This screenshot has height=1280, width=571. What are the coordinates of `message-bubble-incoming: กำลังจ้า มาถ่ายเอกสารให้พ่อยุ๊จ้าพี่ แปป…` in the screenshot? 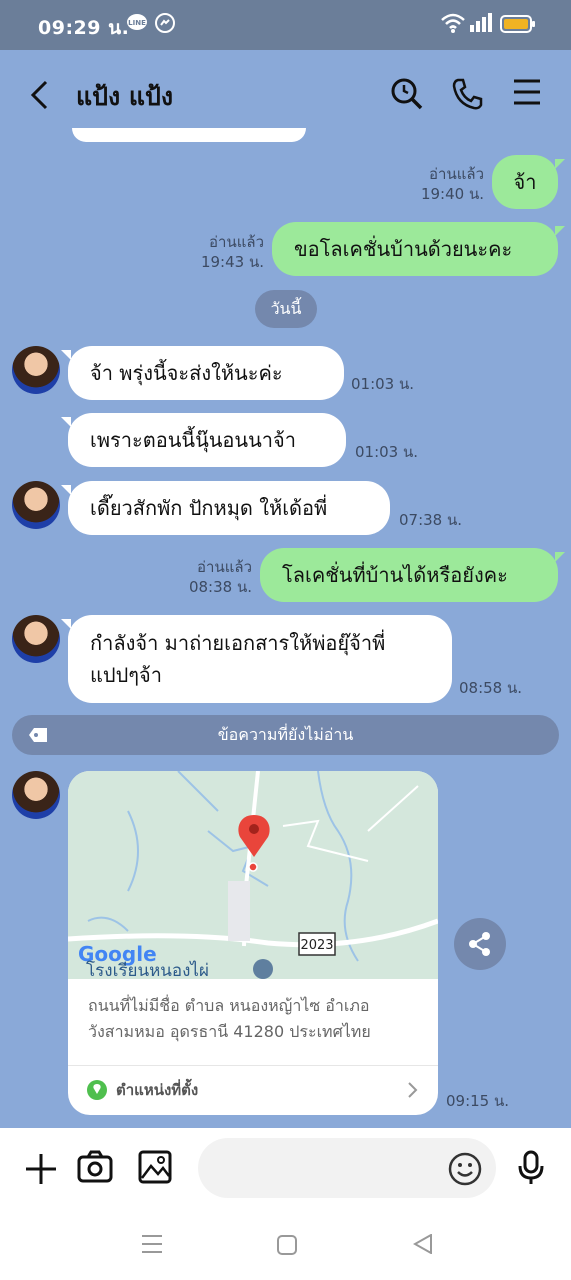 It's located at (256, 659).